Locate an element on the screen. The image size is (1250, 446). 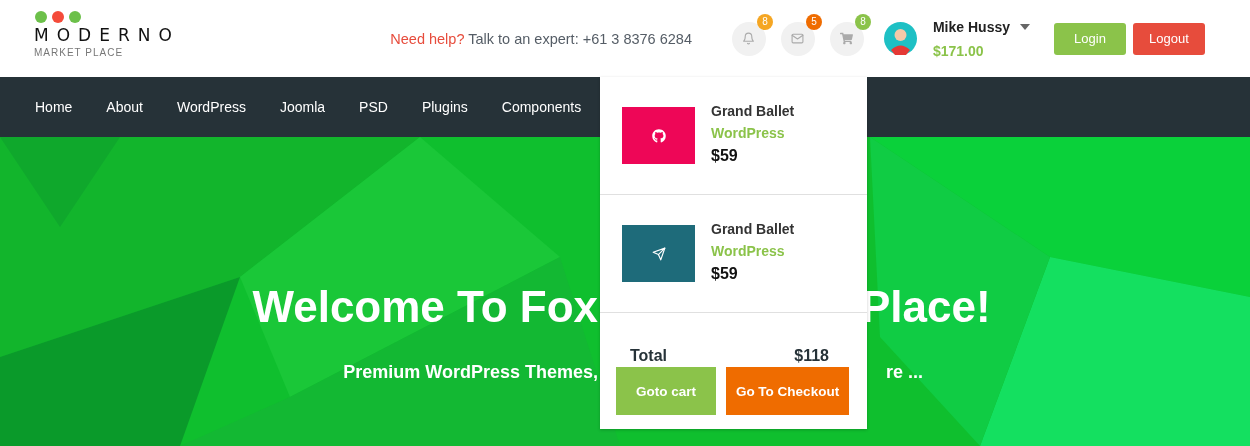
nav-link: Plugins is located at coordinates (444, 107).